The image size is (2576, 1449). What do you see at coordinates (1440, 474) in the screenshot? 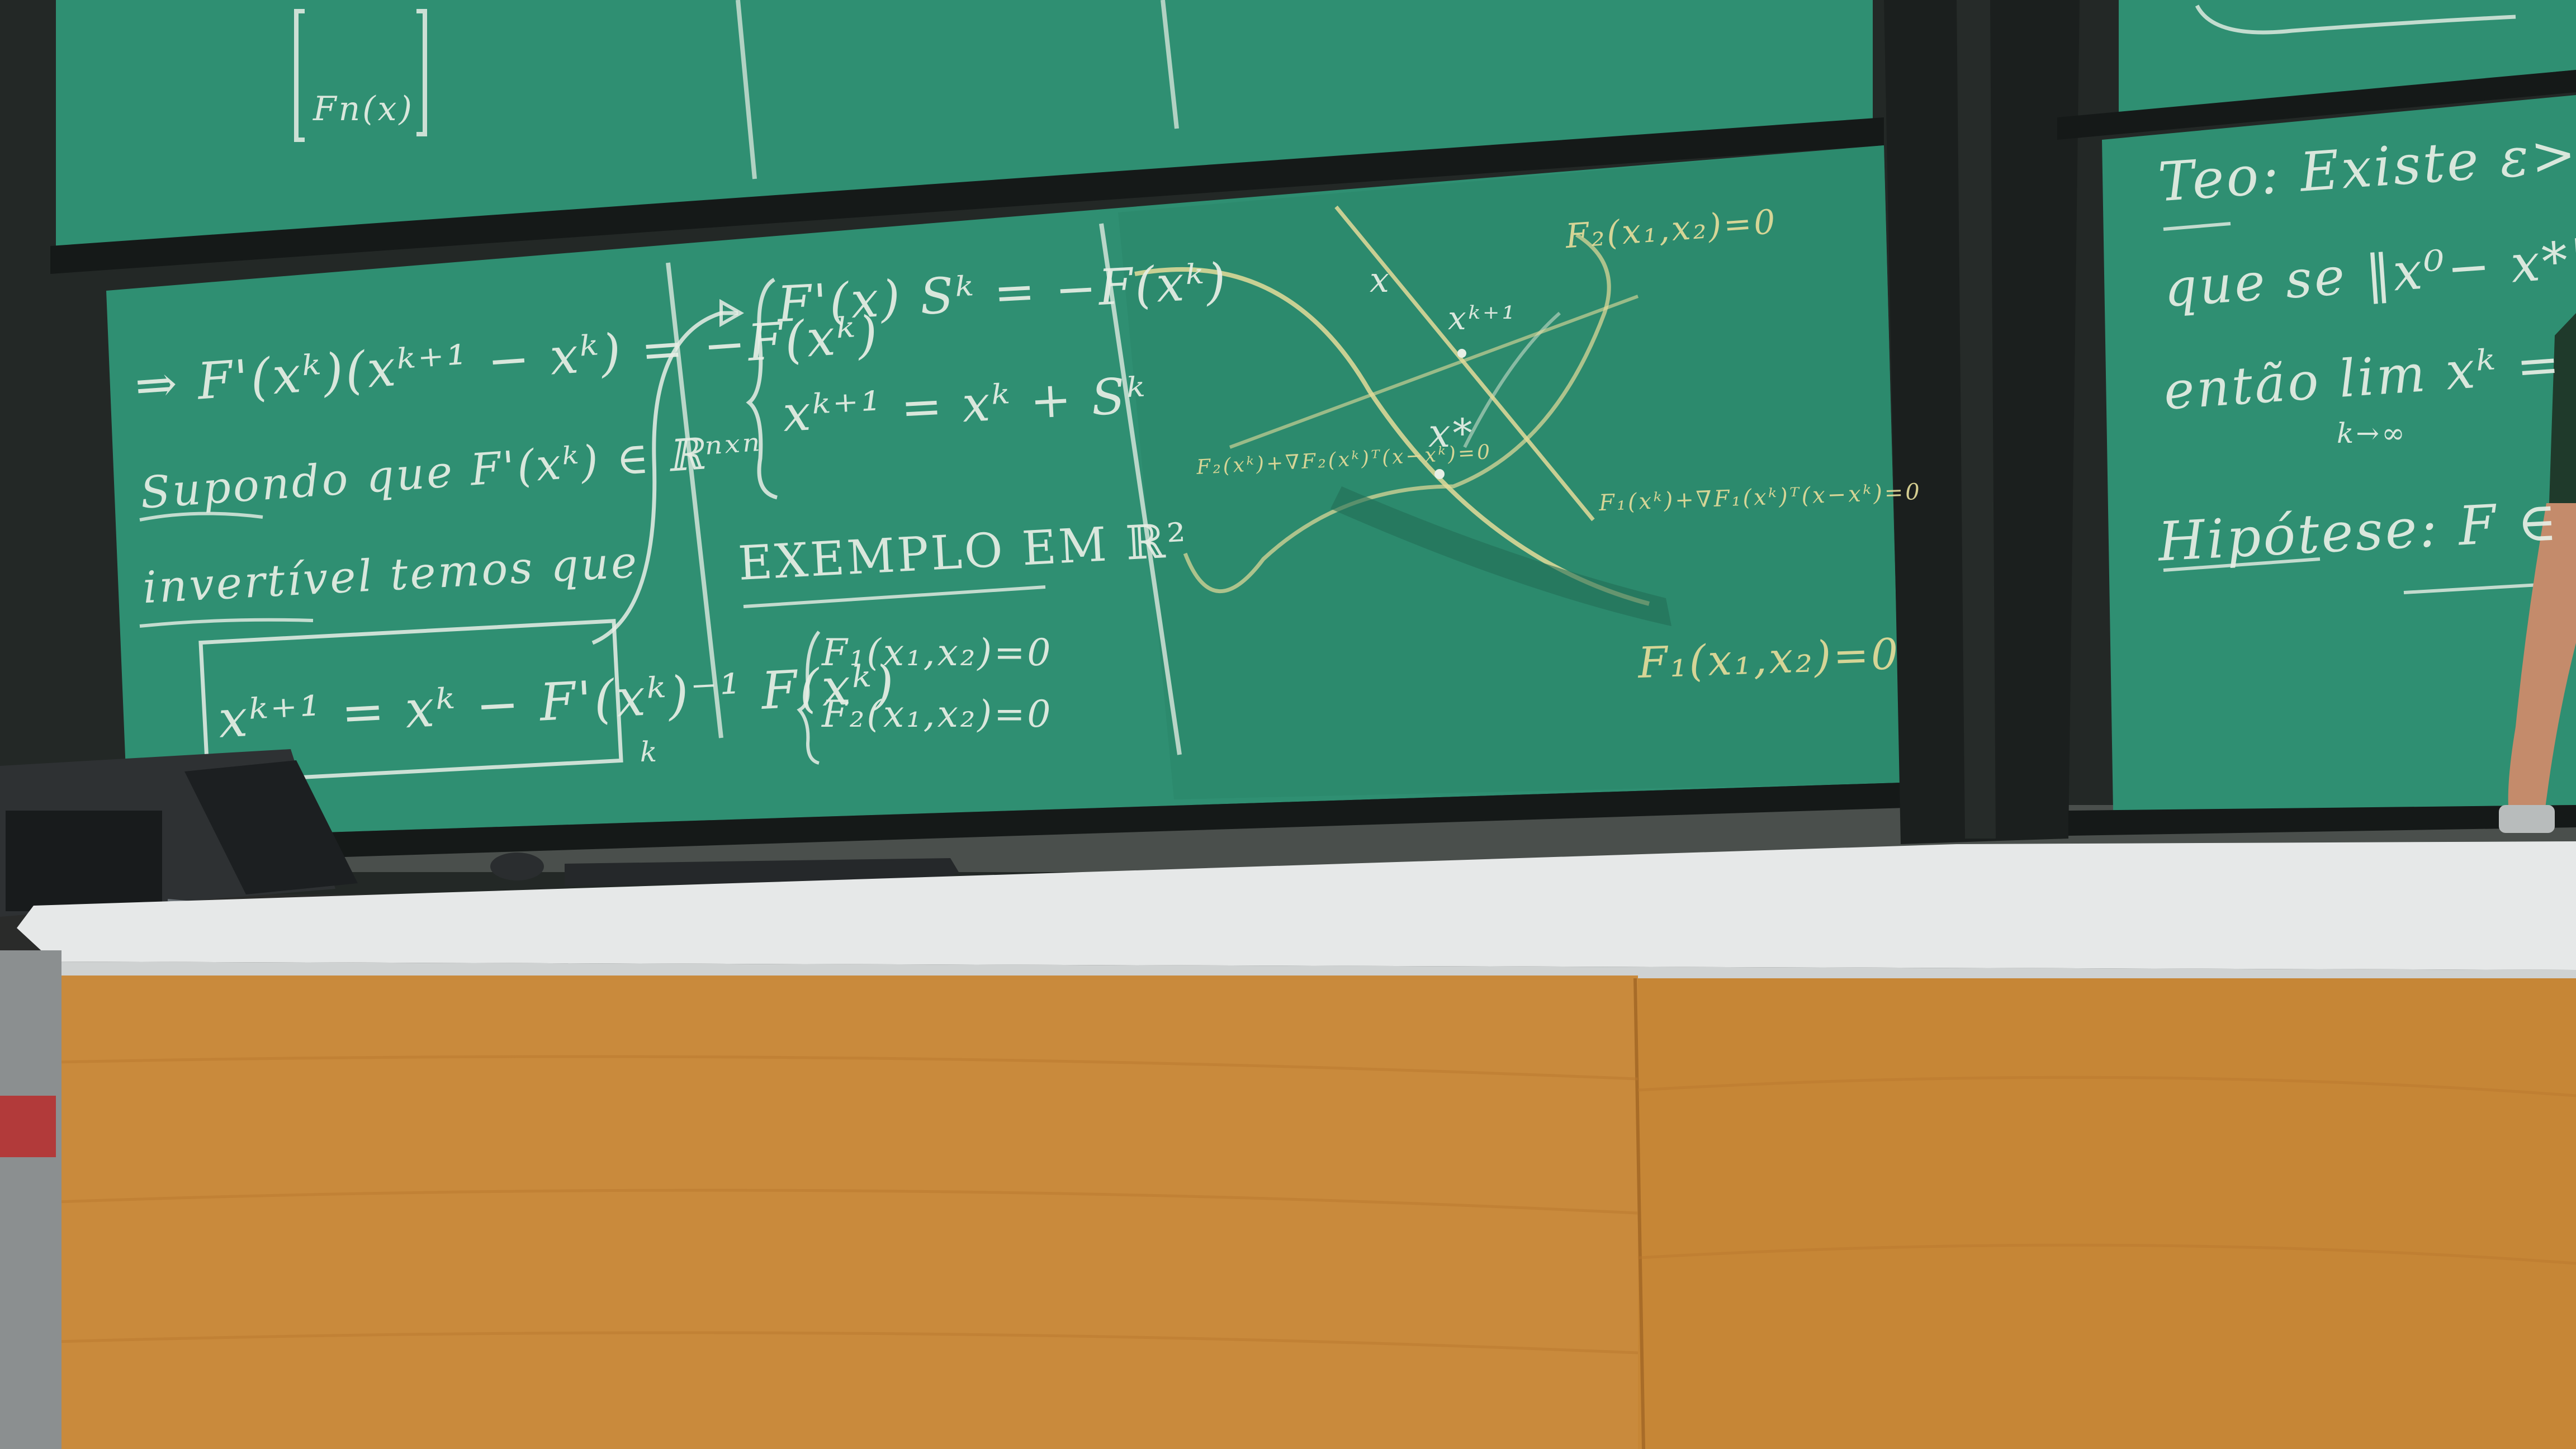
I see `point-xstar` at bounding box center [1440, 474].